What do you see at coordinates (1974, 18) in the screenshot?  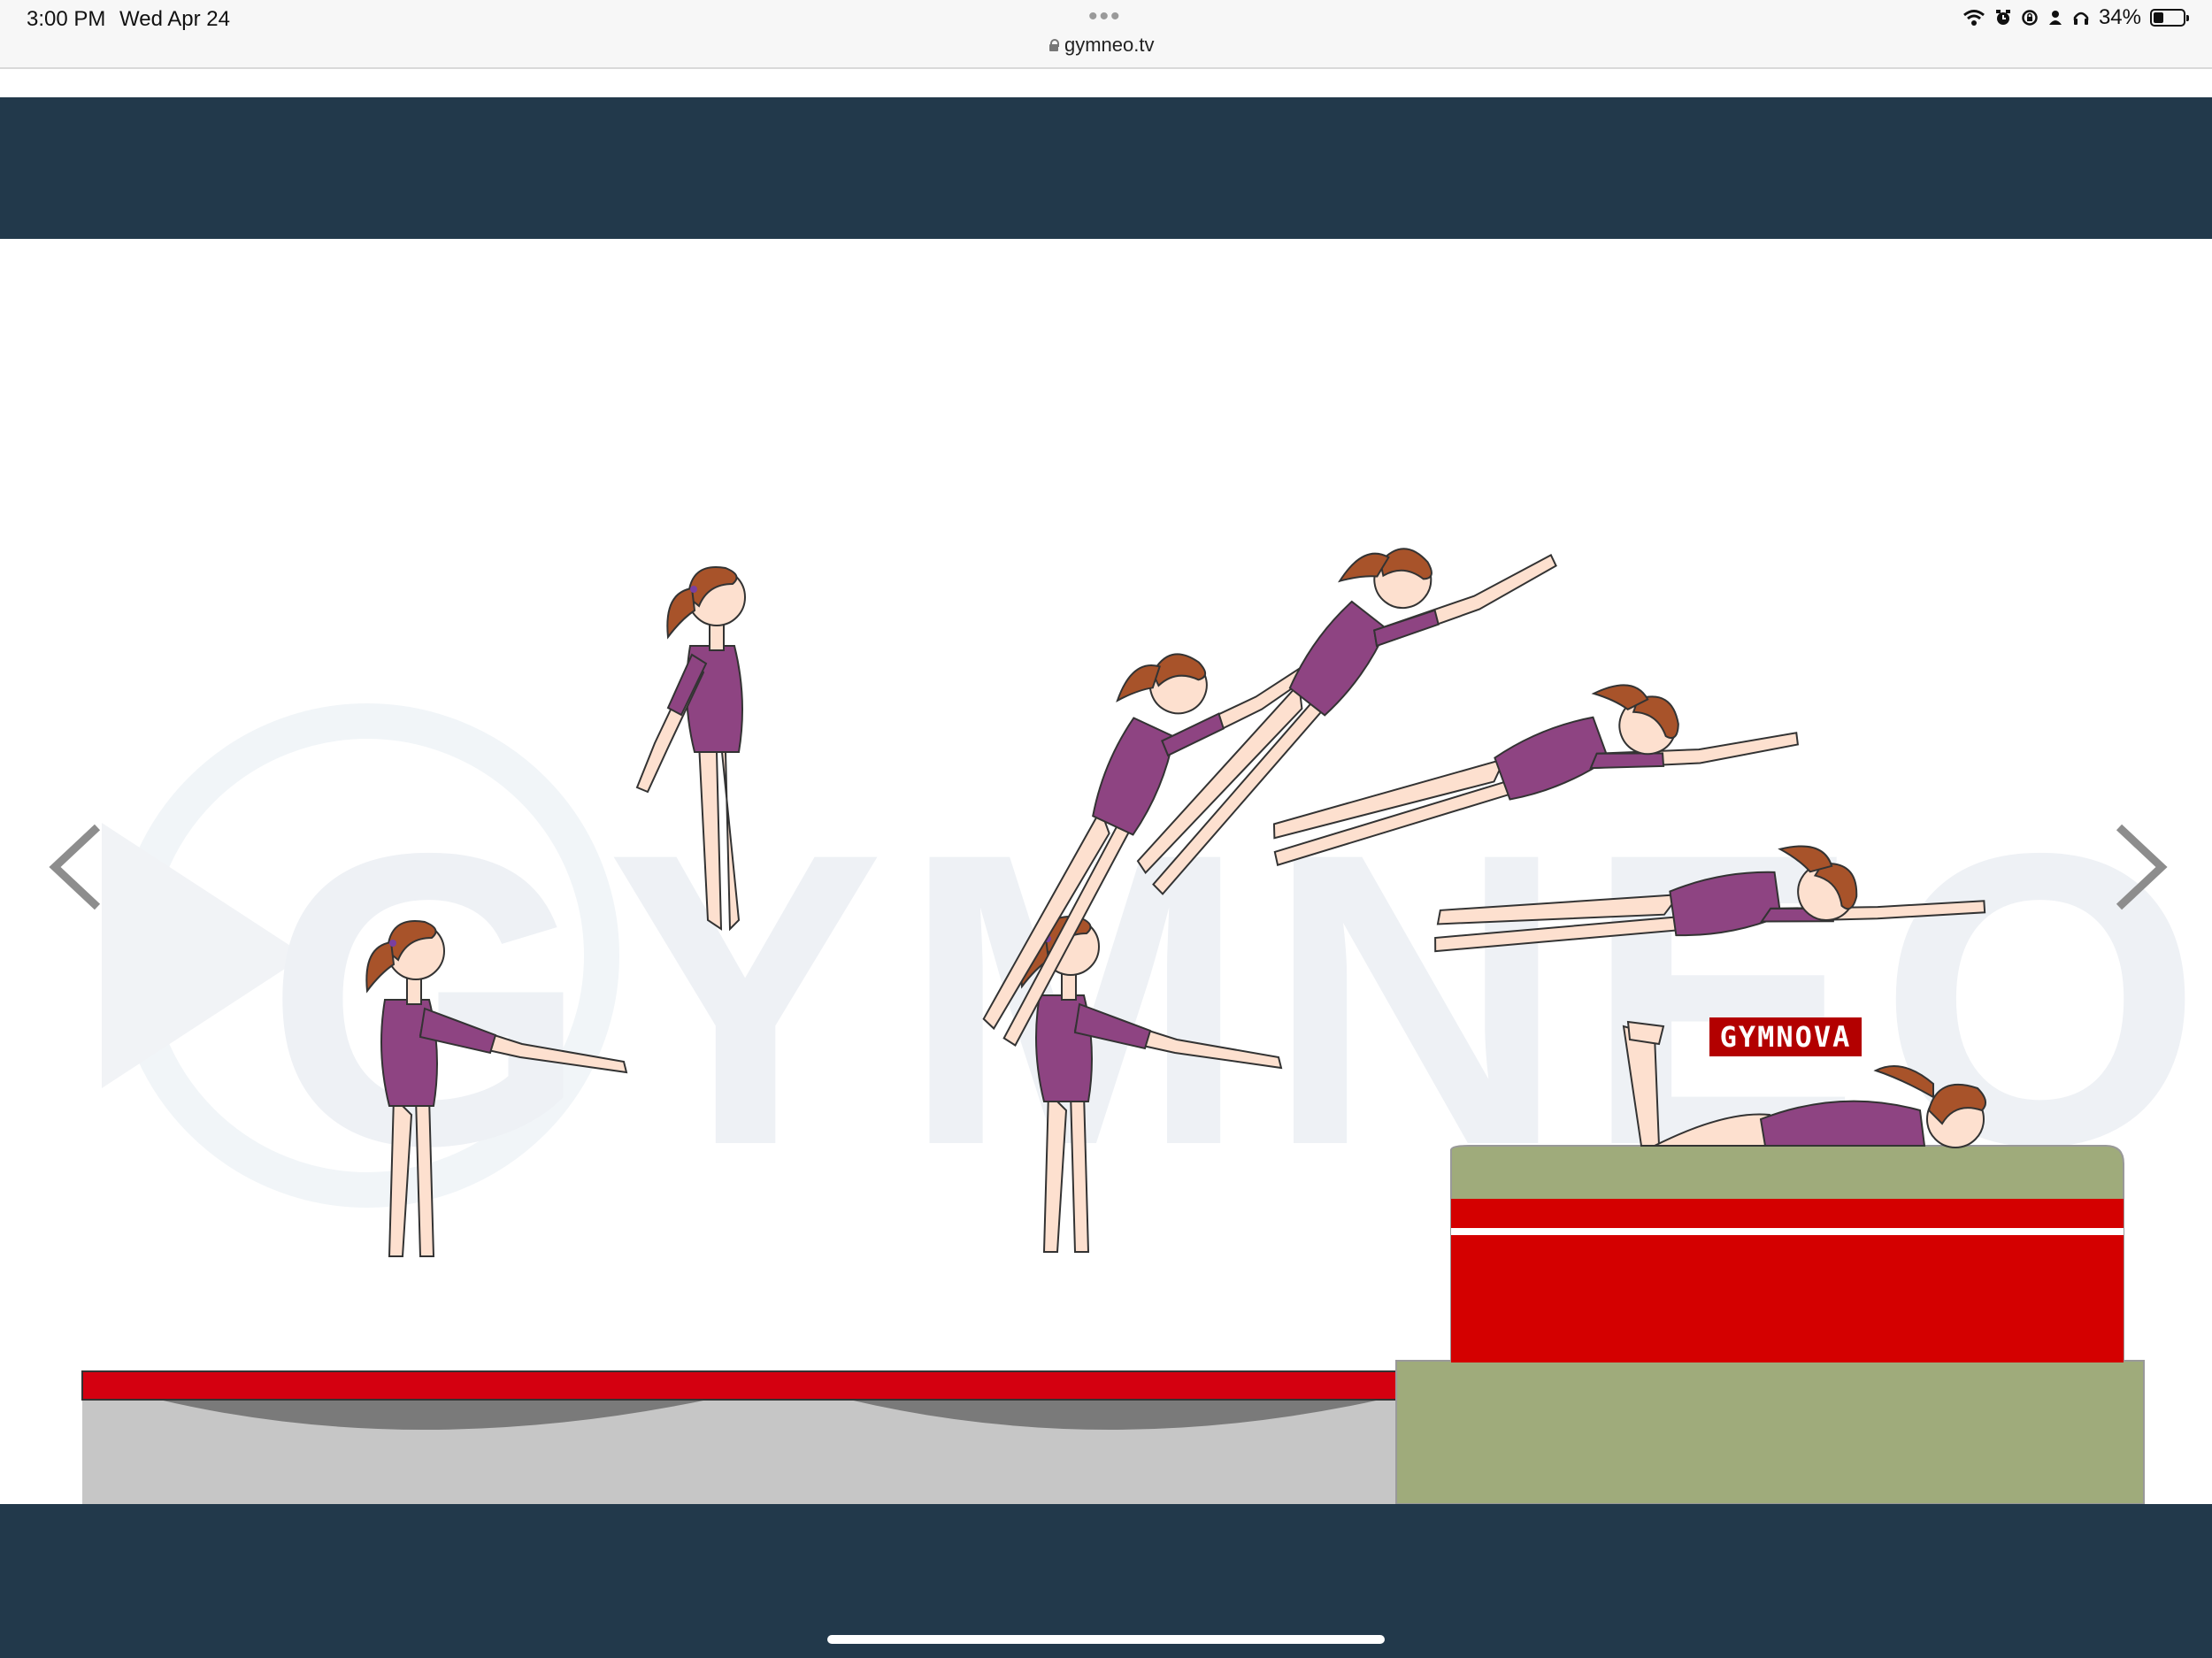 I see `wifi-icon` at bounding box center [1974, 18].